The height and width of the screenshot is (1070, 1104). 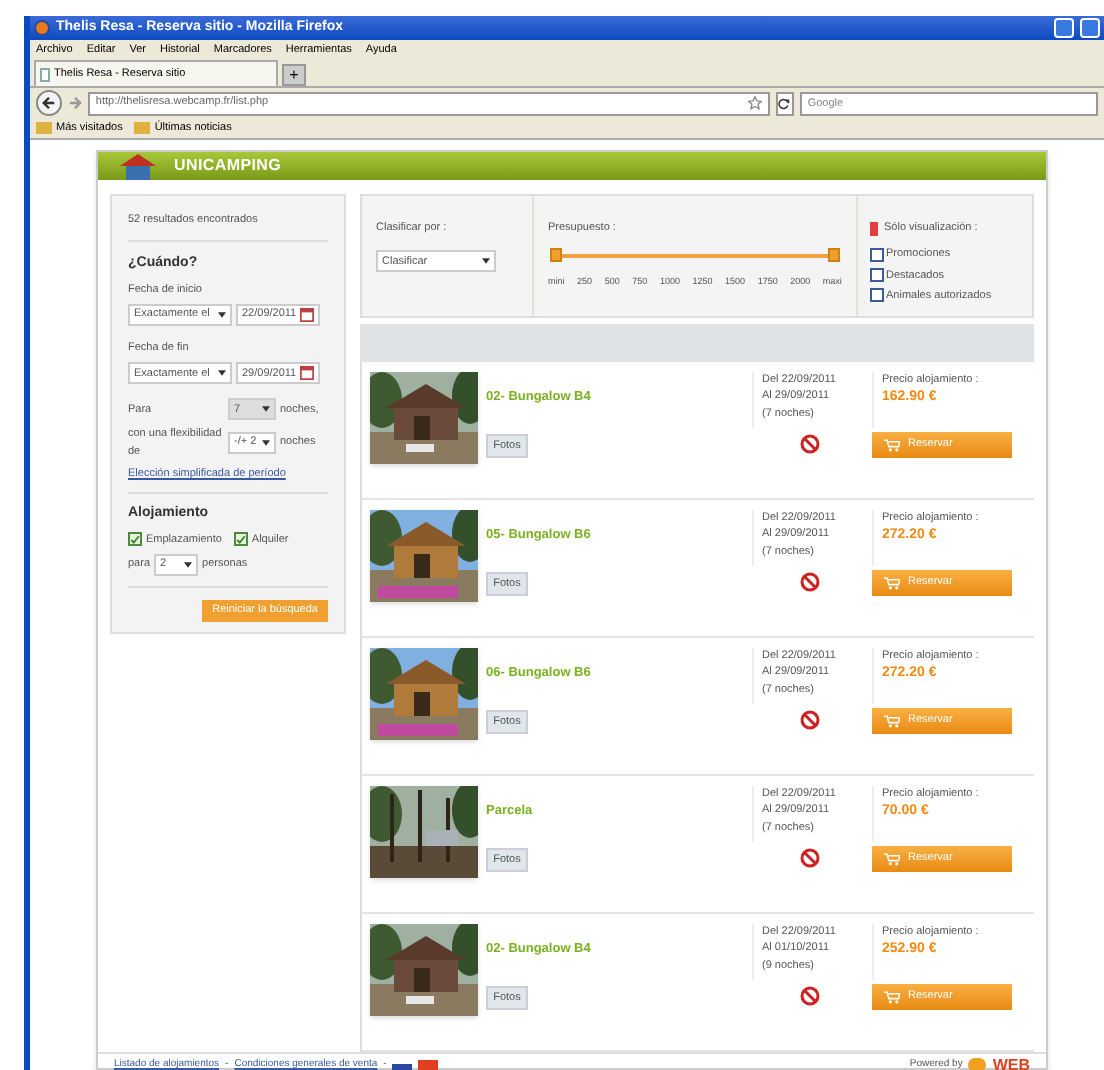 I want to click on page-icon, so click(x=45, y=74).